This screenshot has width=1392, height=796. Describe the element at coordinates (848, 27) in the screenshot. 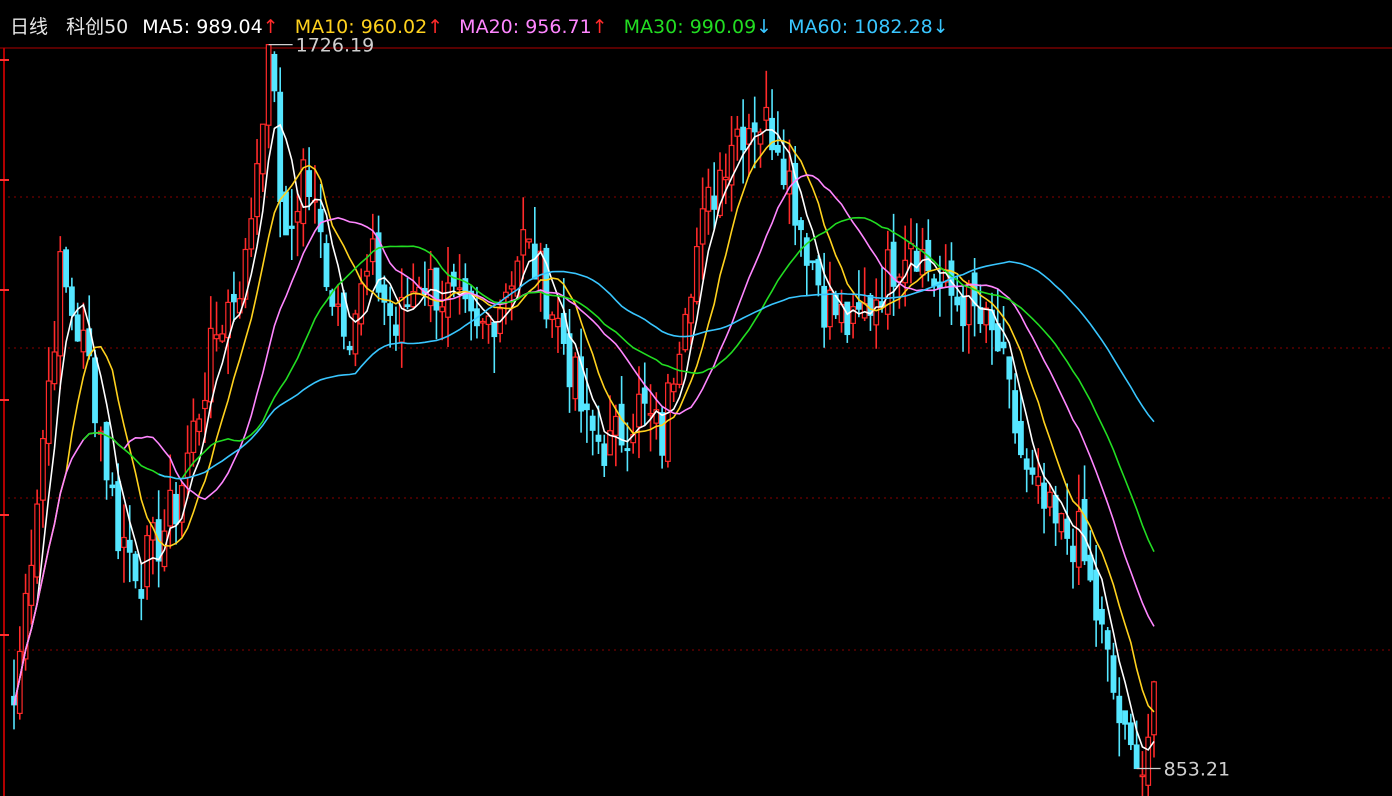

I see `ma60-colon: :` at that location.